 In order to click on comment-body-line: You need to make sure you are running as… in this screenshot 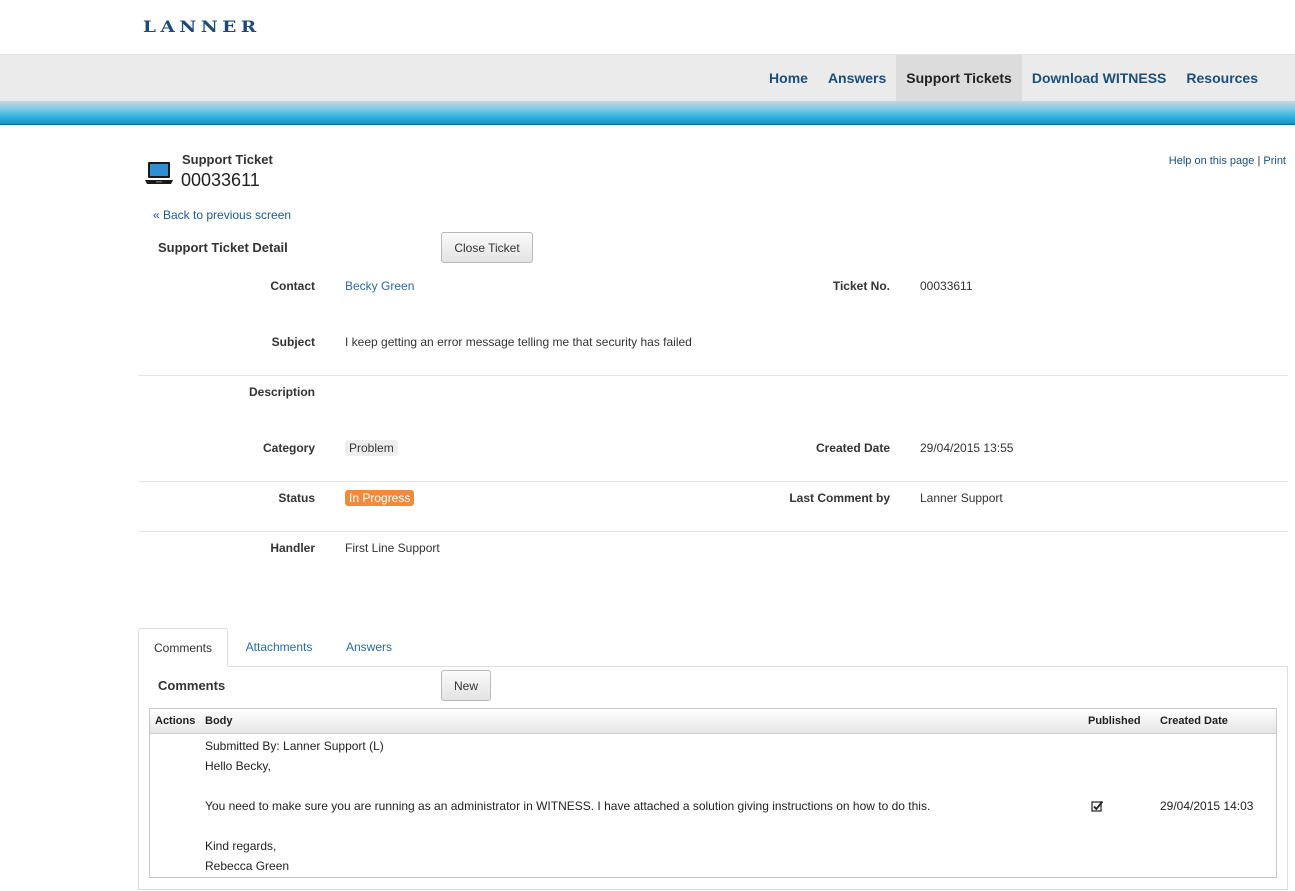, I will do `click(568, 806)`.